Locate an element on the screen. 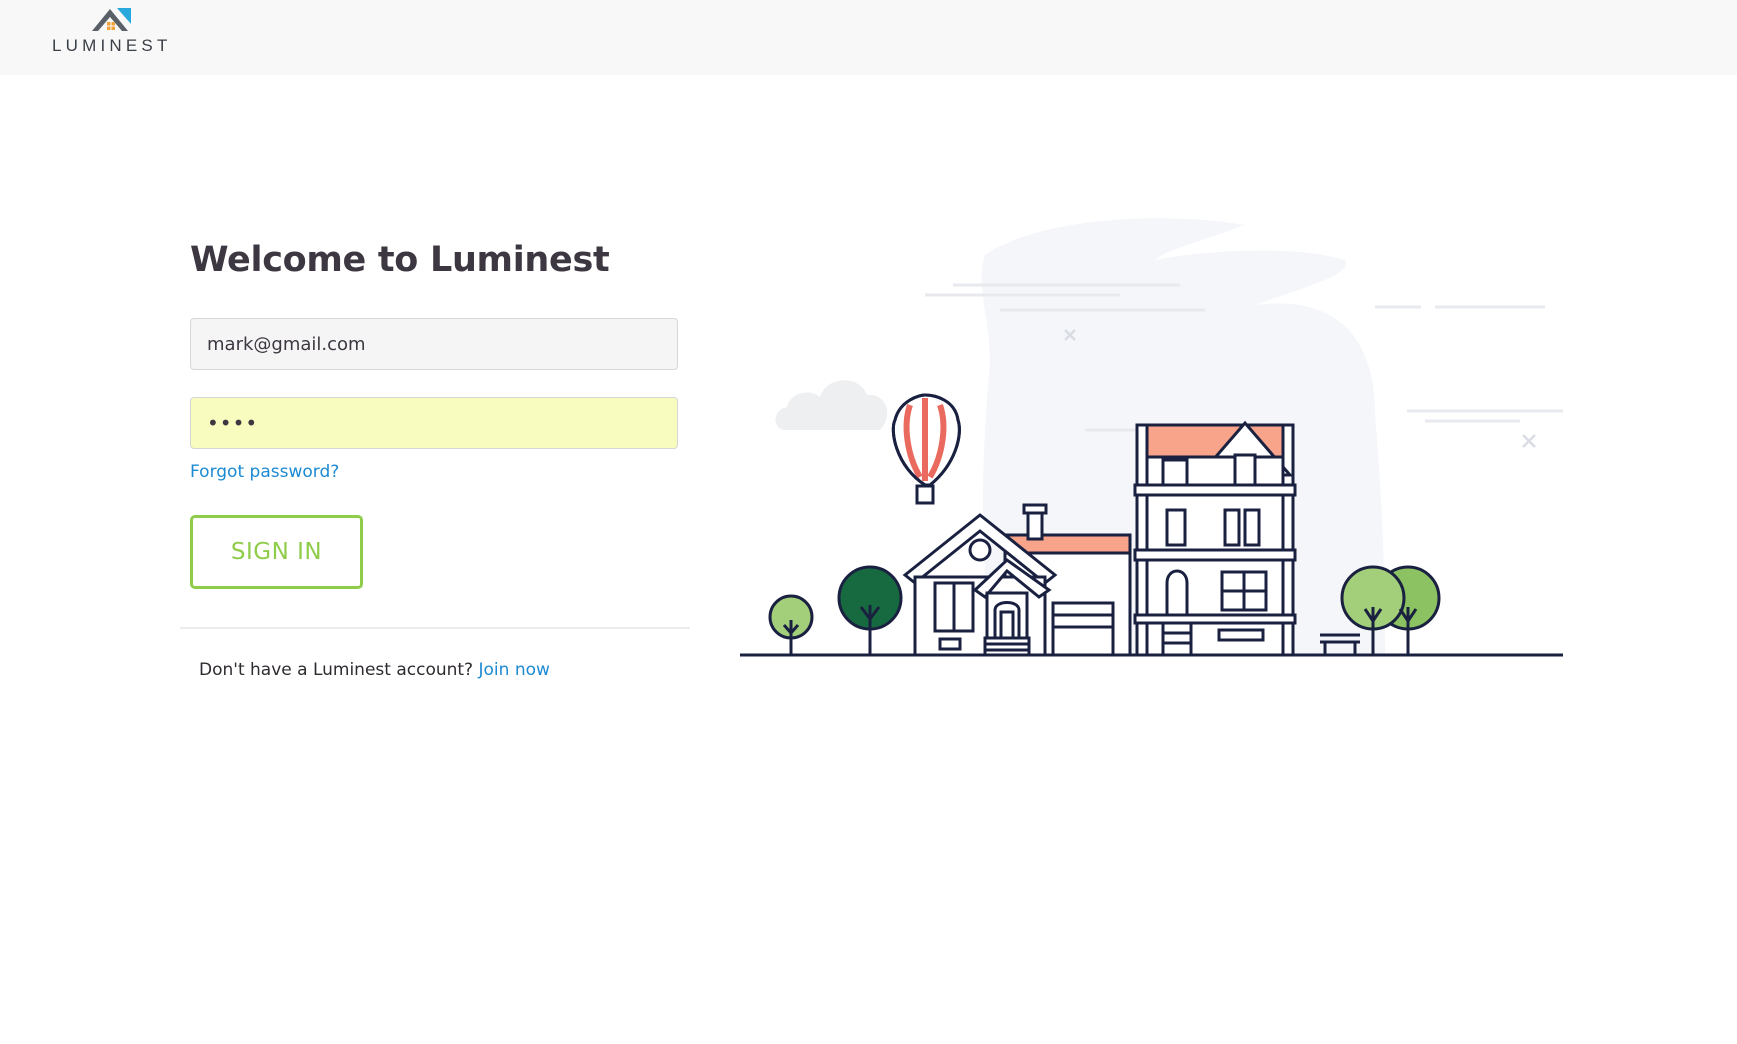 The image size is (1737, 1044). page-title: Welcome to Luminest is located at coordinates (400, 260).